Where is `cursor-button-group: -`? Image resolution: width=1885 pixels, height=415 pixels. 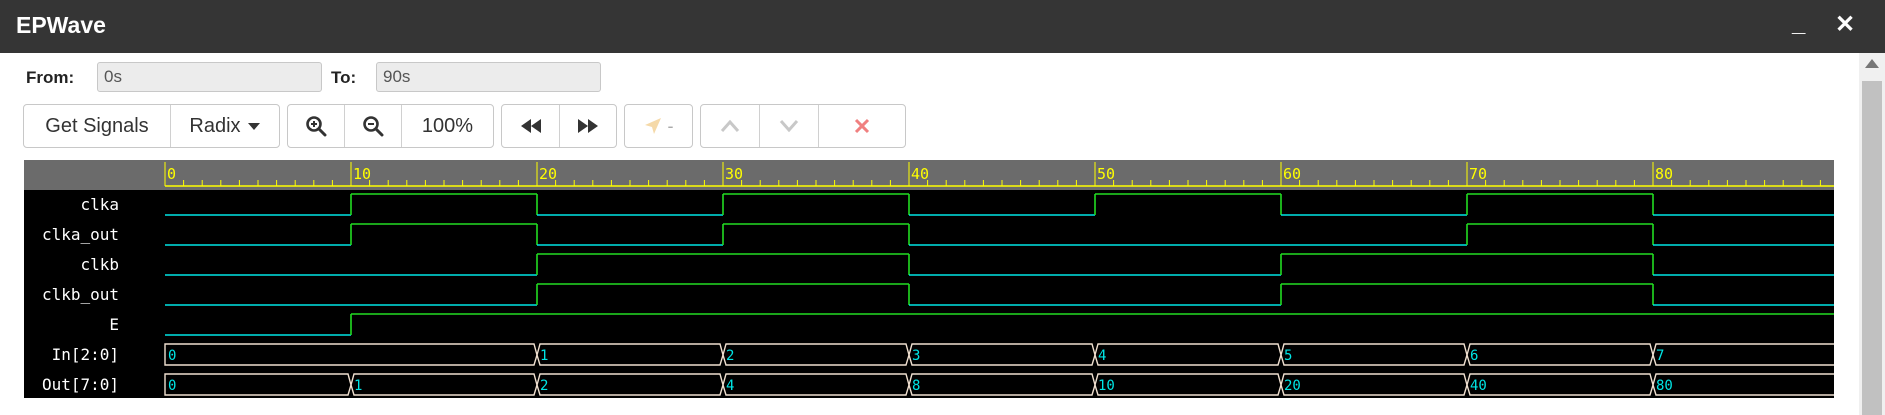 cursor-button-group: - is located at coordinates (658, 126).